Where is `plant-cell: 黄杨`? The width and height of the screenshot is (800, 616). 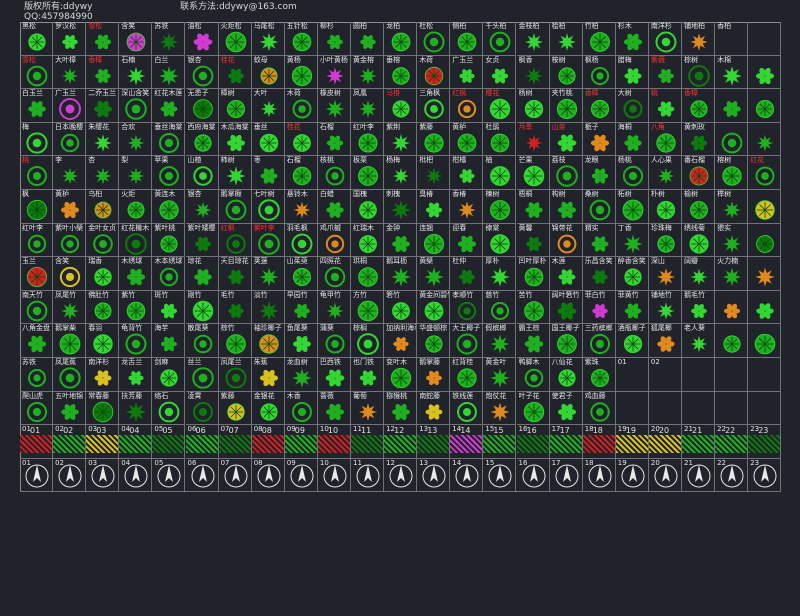
plant-cell: 黄杨 is located at coordinates (301, 72).